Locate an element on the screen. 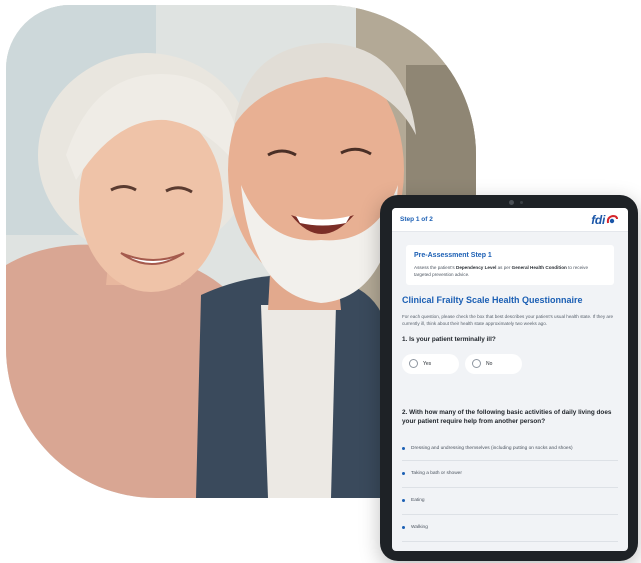 This screenshot has width=641, height=563. camera-icon is located at coordinates (511, 202).